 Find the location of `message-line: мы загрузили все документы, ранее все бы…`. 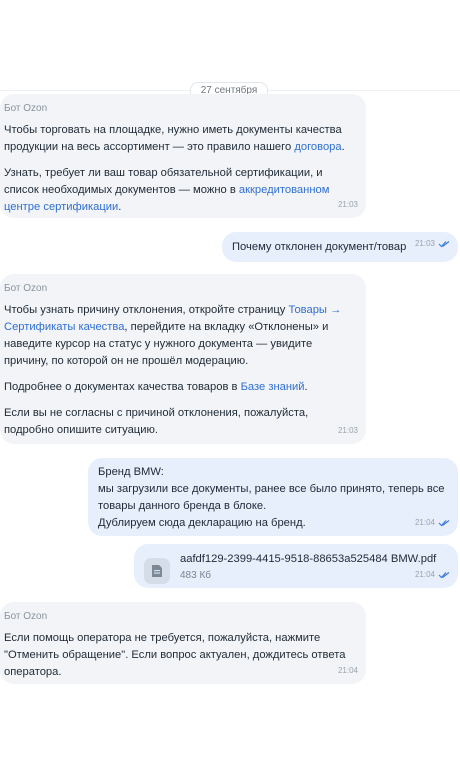

message-line: мы загрузили все документы, ранее все бы… is located at coordinates (271, 497).